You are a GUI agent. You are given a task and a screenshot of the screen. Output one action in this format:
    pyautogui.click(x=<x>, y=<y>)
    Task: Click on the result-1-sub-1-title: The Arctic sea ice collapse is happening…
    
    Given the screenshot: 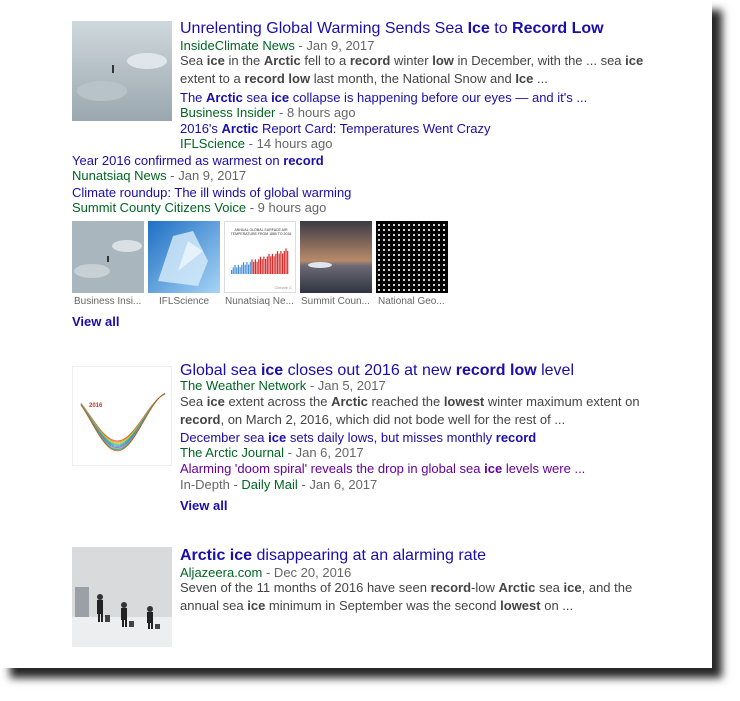 What is the action you would take?
    pyautogui.click(x=383, y=98)
    